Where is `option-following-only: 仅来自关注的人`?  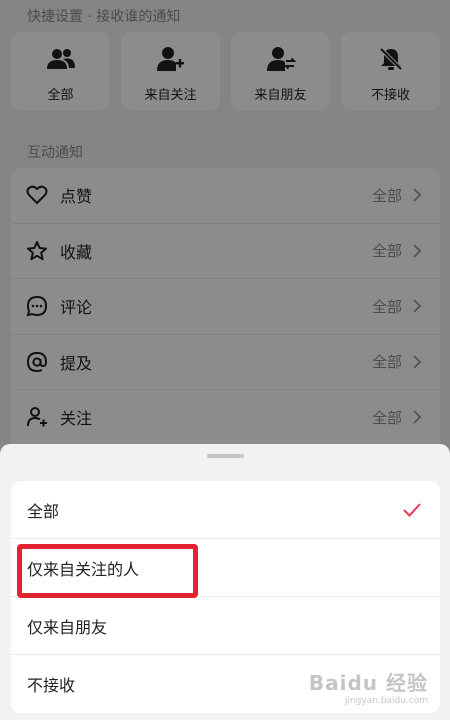 option-following-only: 仅来自关注的人 is located at coordinates (225, 568).